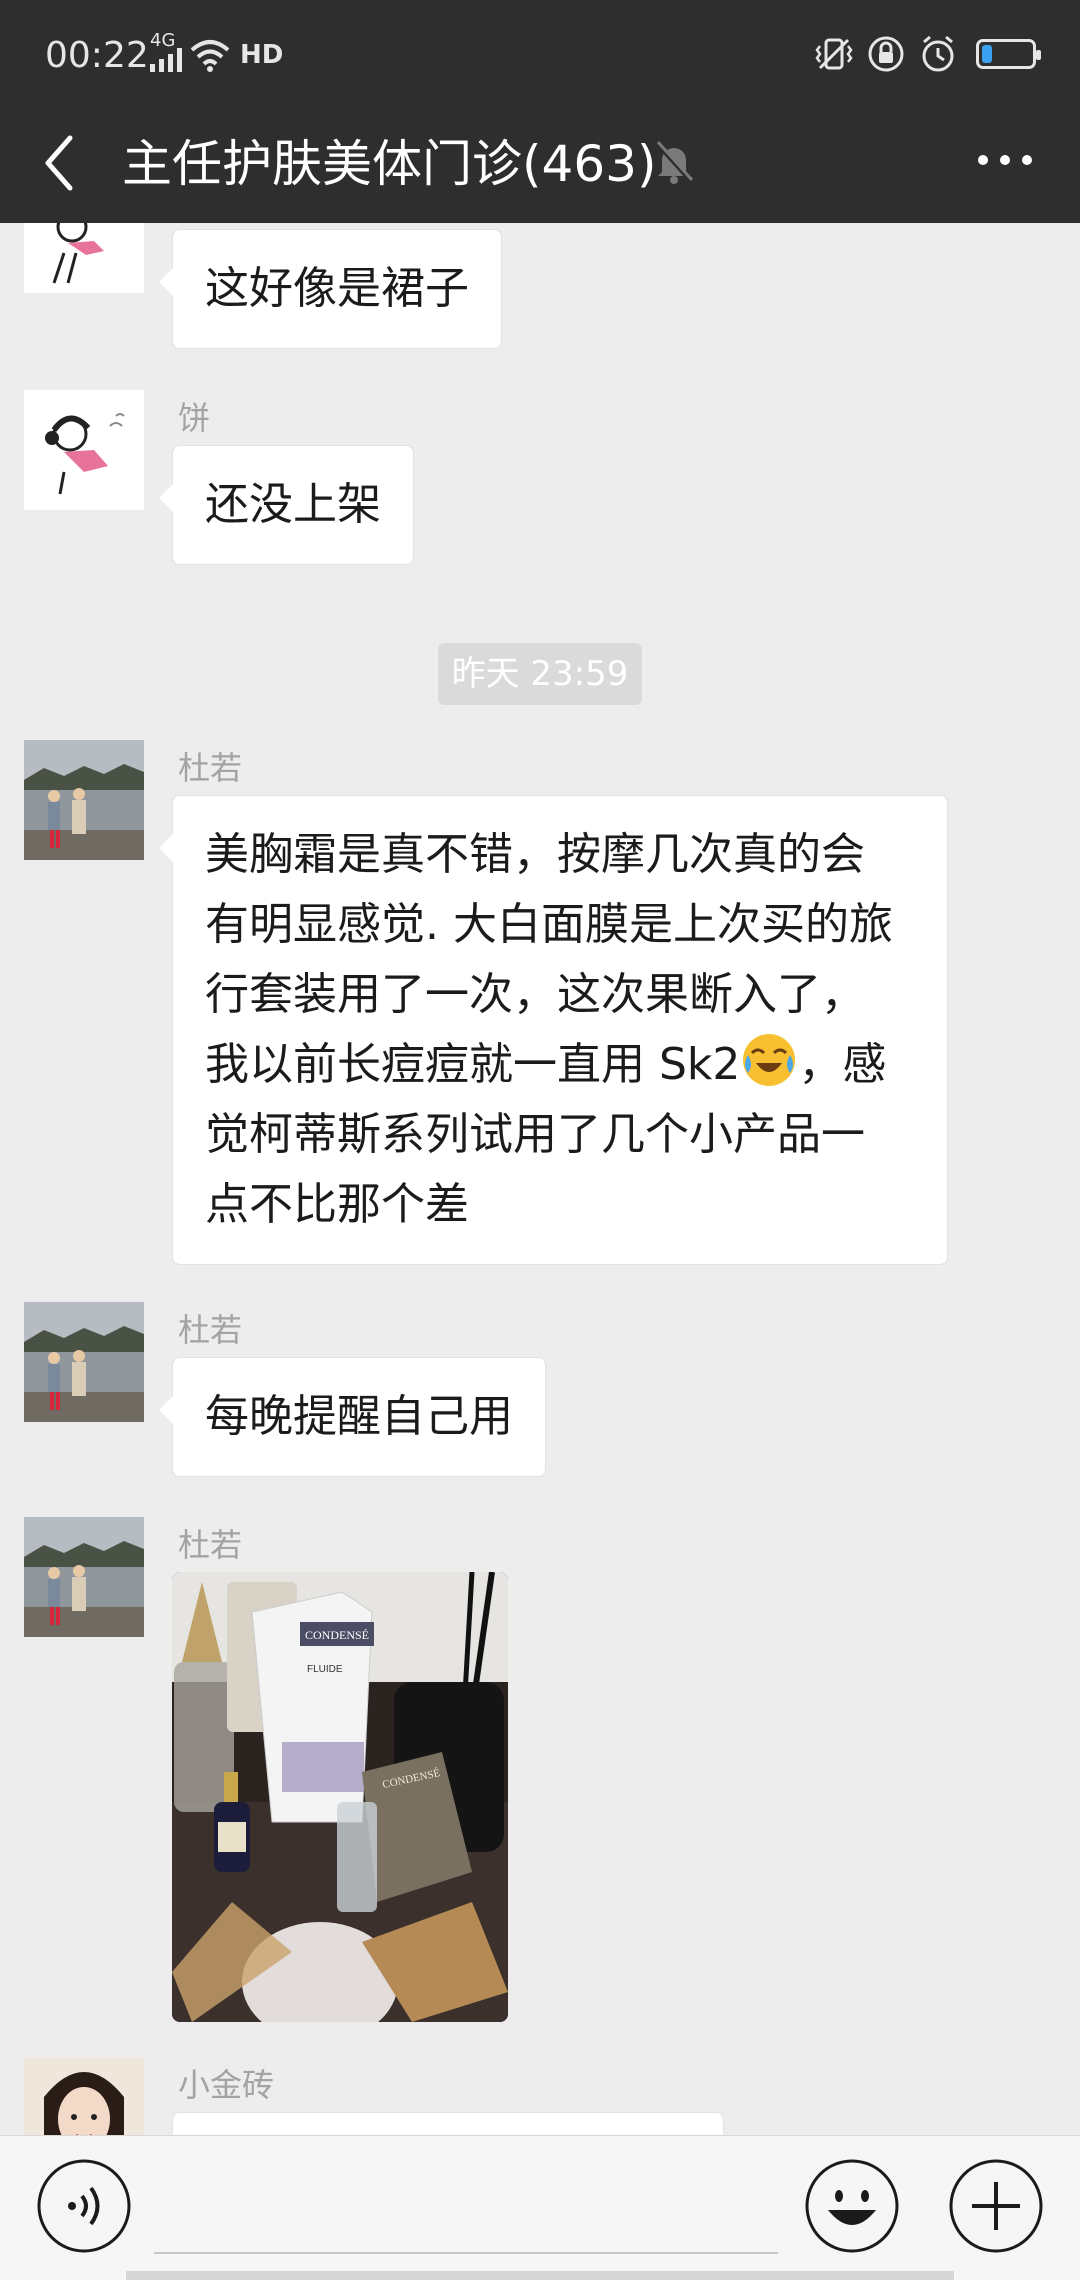 This screenshot has height=2280, width=1080. Describe the element at coordinates (834, 54) in the screenshot. I see `vibrate-icon` at that location.